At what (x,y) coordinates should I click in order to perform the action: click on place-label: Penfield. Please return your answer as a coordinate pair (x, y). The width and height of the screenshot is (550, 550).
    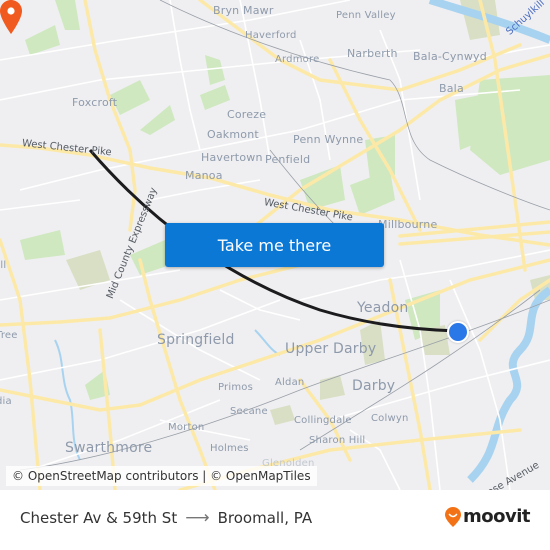
    Looking at the image, I should click on (288, 159).